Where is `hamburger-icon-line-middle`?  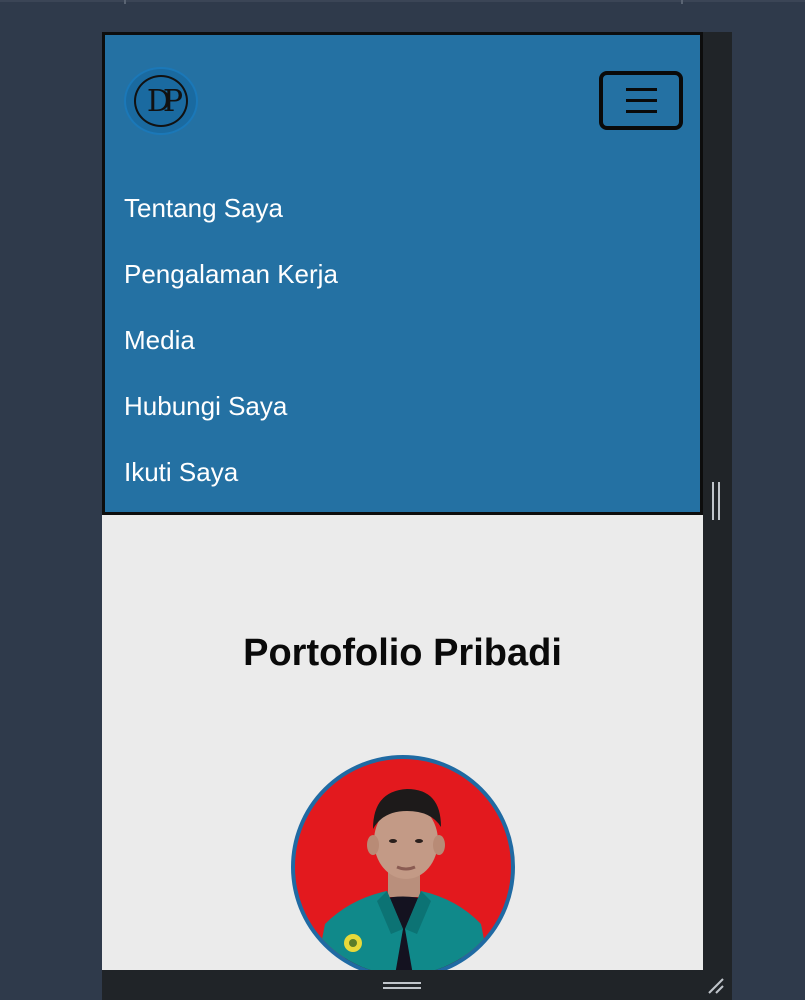 hamburger-icon-line-middle is located at coordinates (641, 100).